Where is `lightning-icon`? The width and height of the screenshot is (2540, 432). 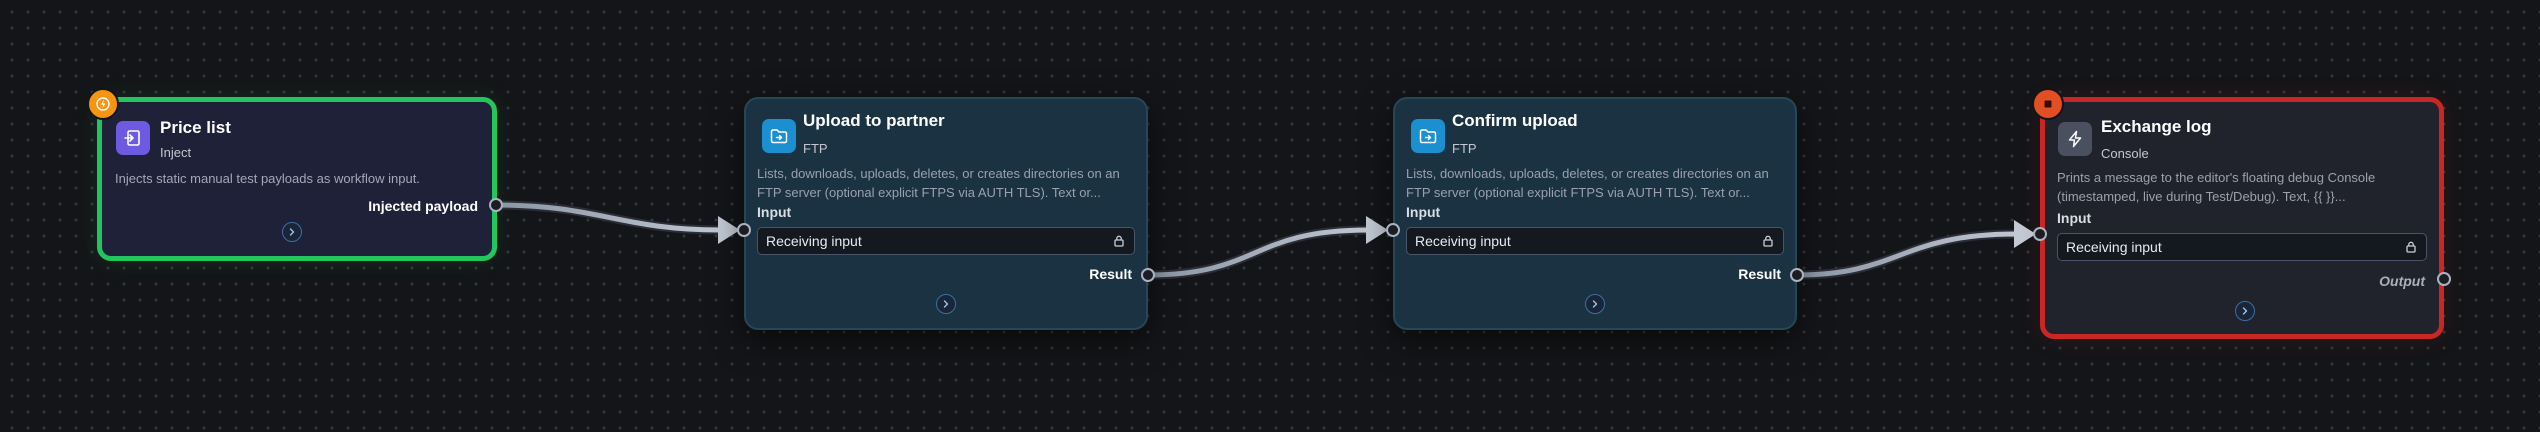 lightning-icon is located at coordinates (2075, 139).